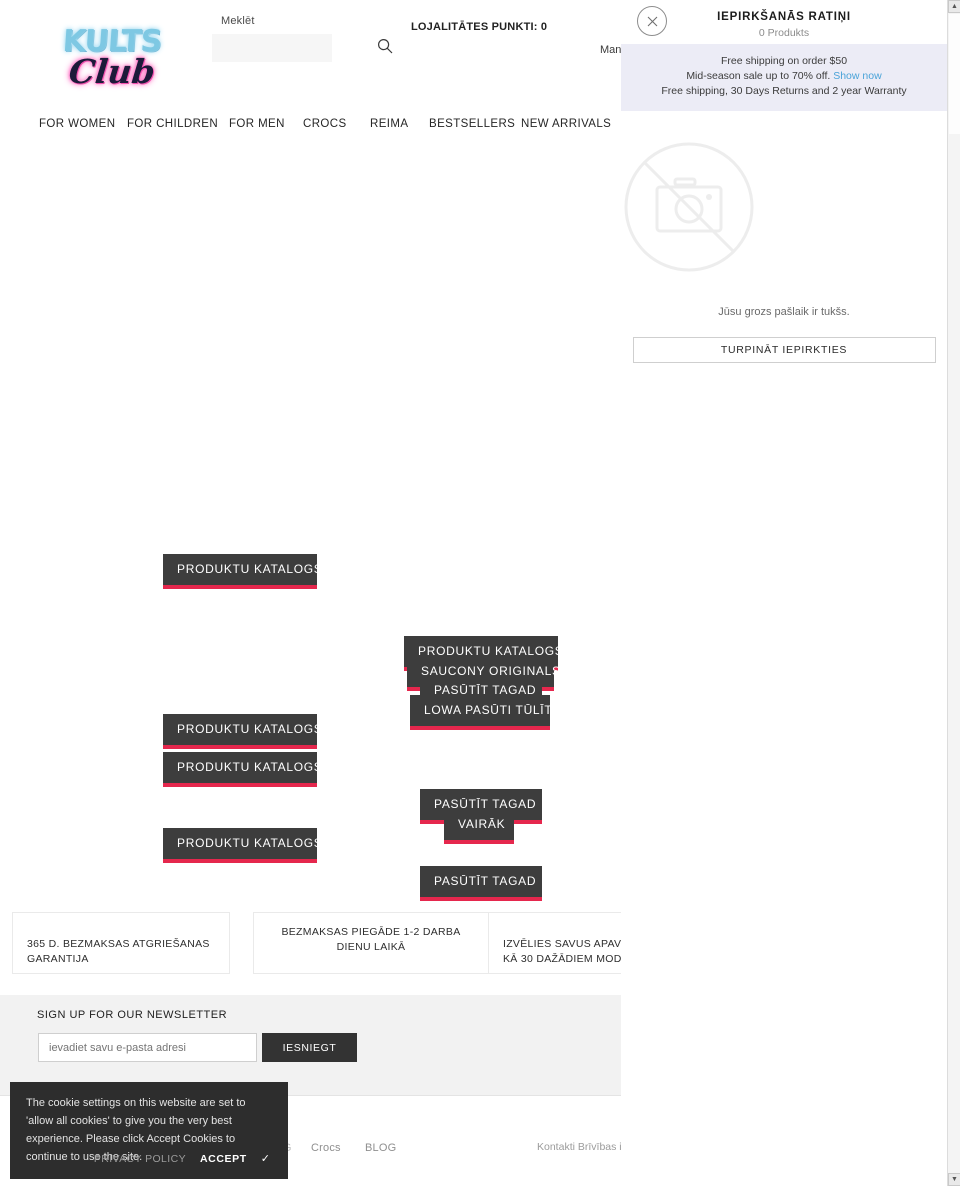 This screenshot has height=1186, width=960. Describe the element at coordinates (147, 1047) in the screenshot. I see `newsletter-email-input` at that location.